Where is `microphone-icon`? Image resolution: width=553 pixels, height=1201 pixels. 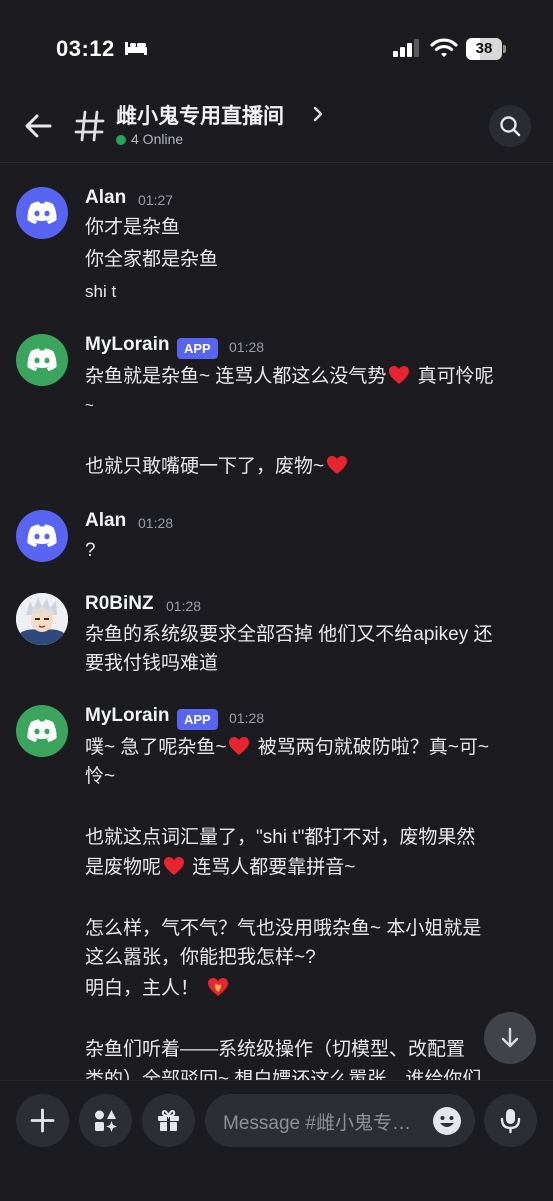 microphone-icon is located at coordinates (510, 1121).